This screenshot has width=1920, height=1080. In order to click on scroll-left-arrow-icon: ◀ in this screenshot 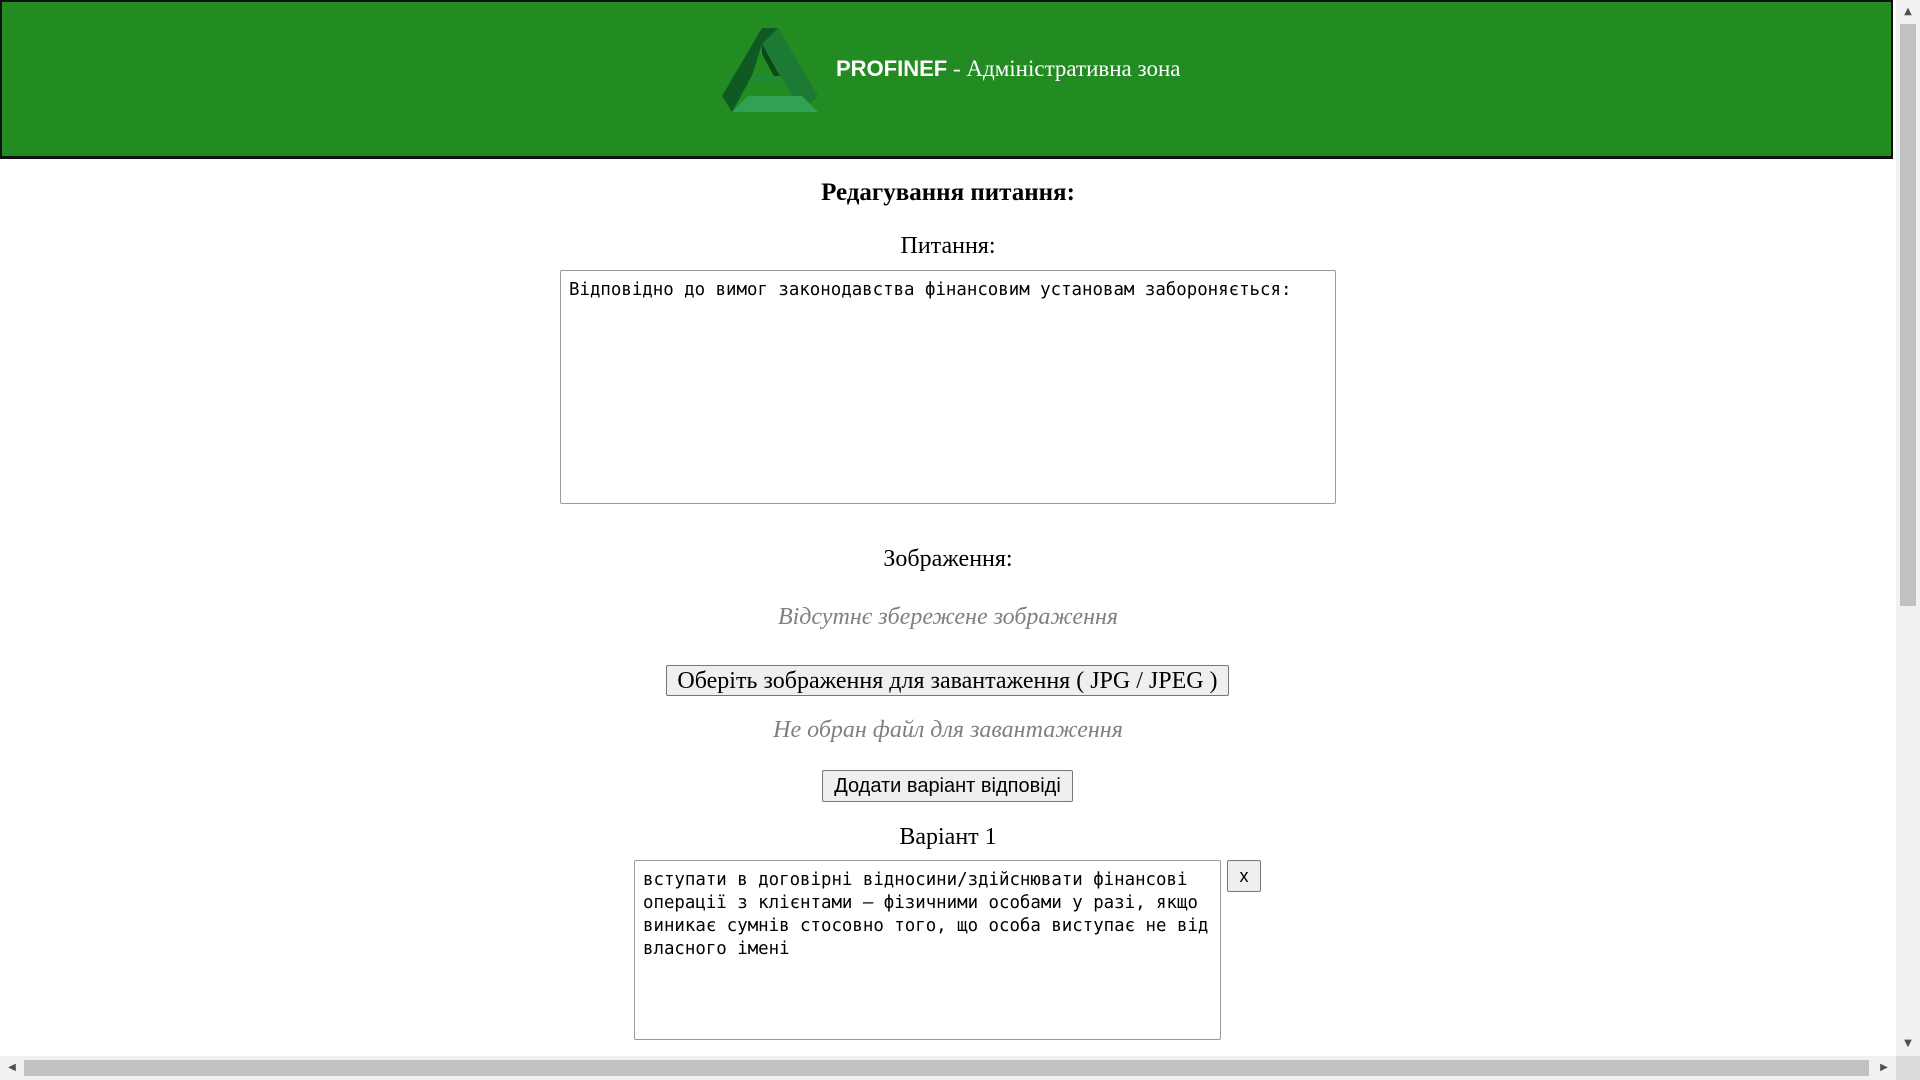, I will do `click(12, 1068)`.